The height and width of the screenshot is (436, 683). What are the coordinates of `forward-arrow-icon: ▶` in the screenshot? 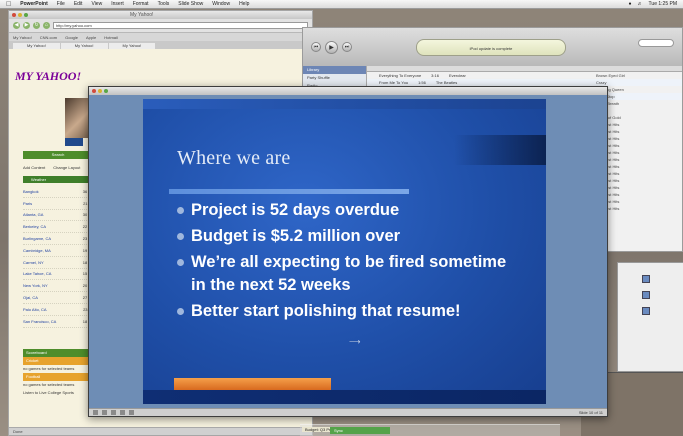 It's located at (26, 25).